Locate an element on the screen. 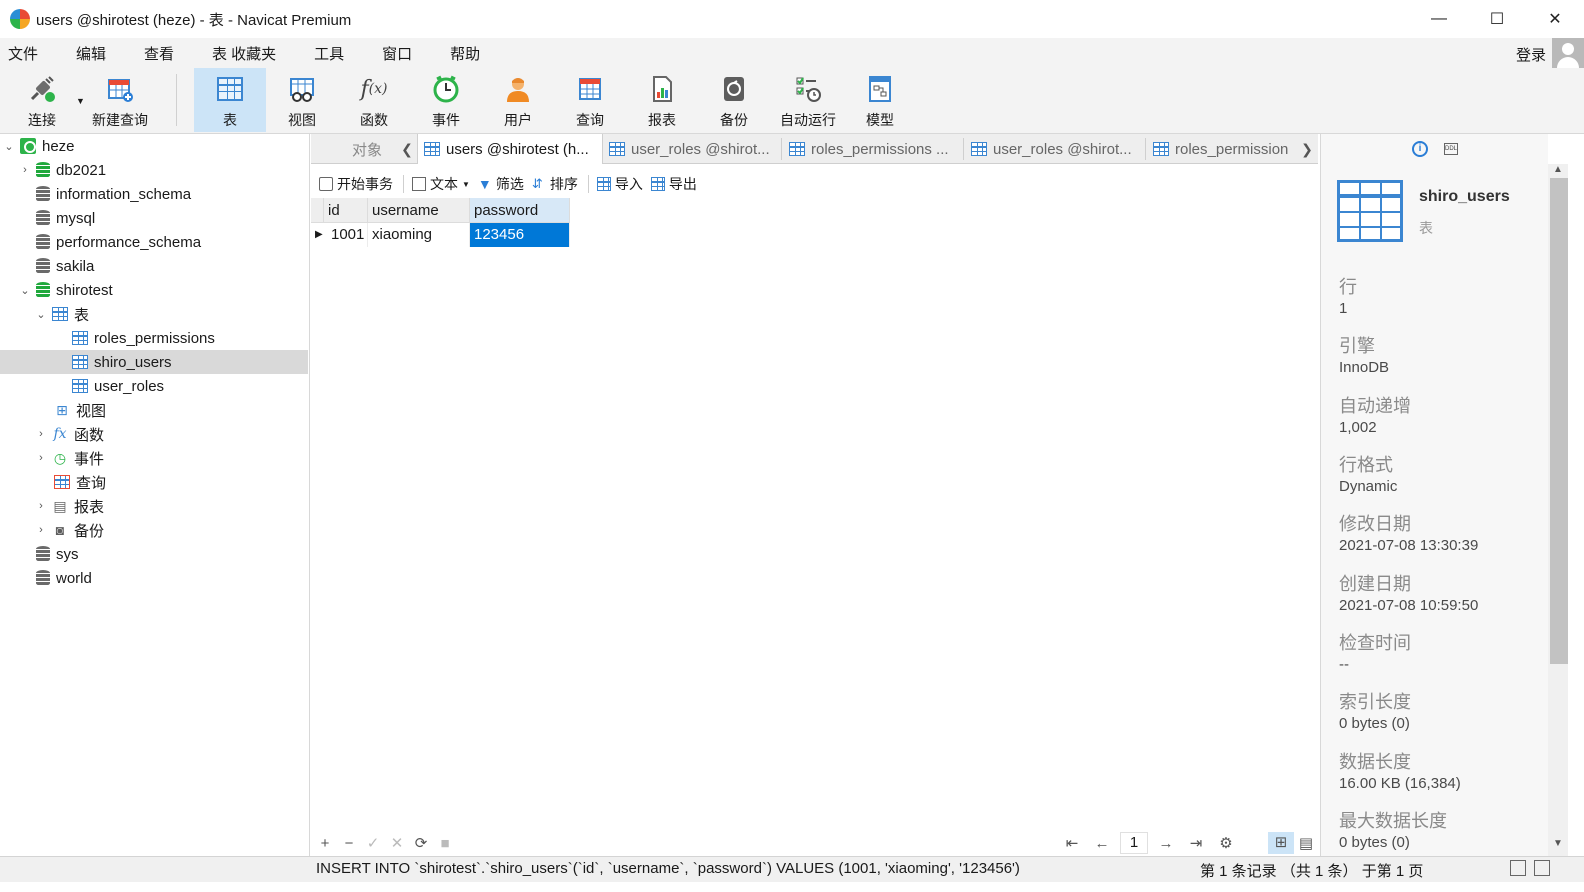 Image resolution: width=1584 pixels, height=892 pixels. tree-connection-heze: ⌄ heze is located at coordinates (154, 146).